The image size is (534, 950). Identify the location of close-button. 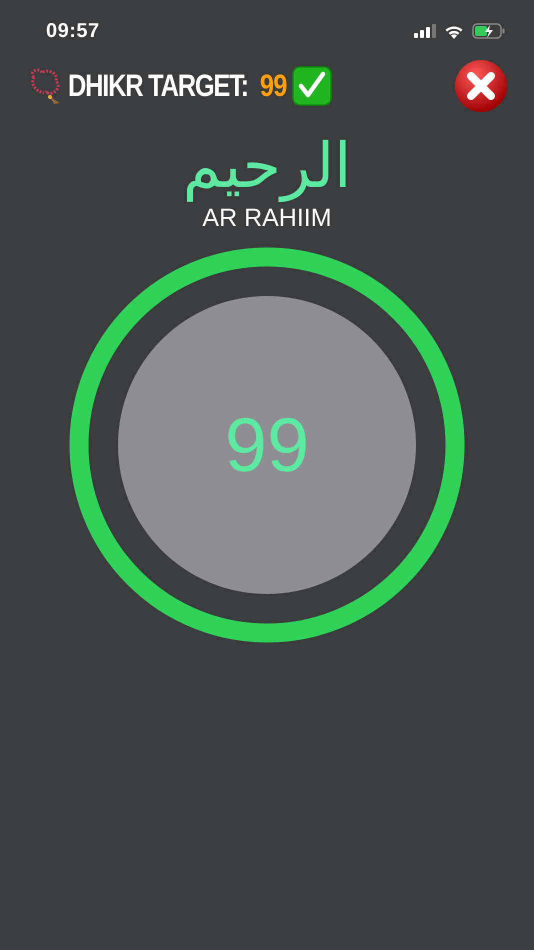
(481, 86).